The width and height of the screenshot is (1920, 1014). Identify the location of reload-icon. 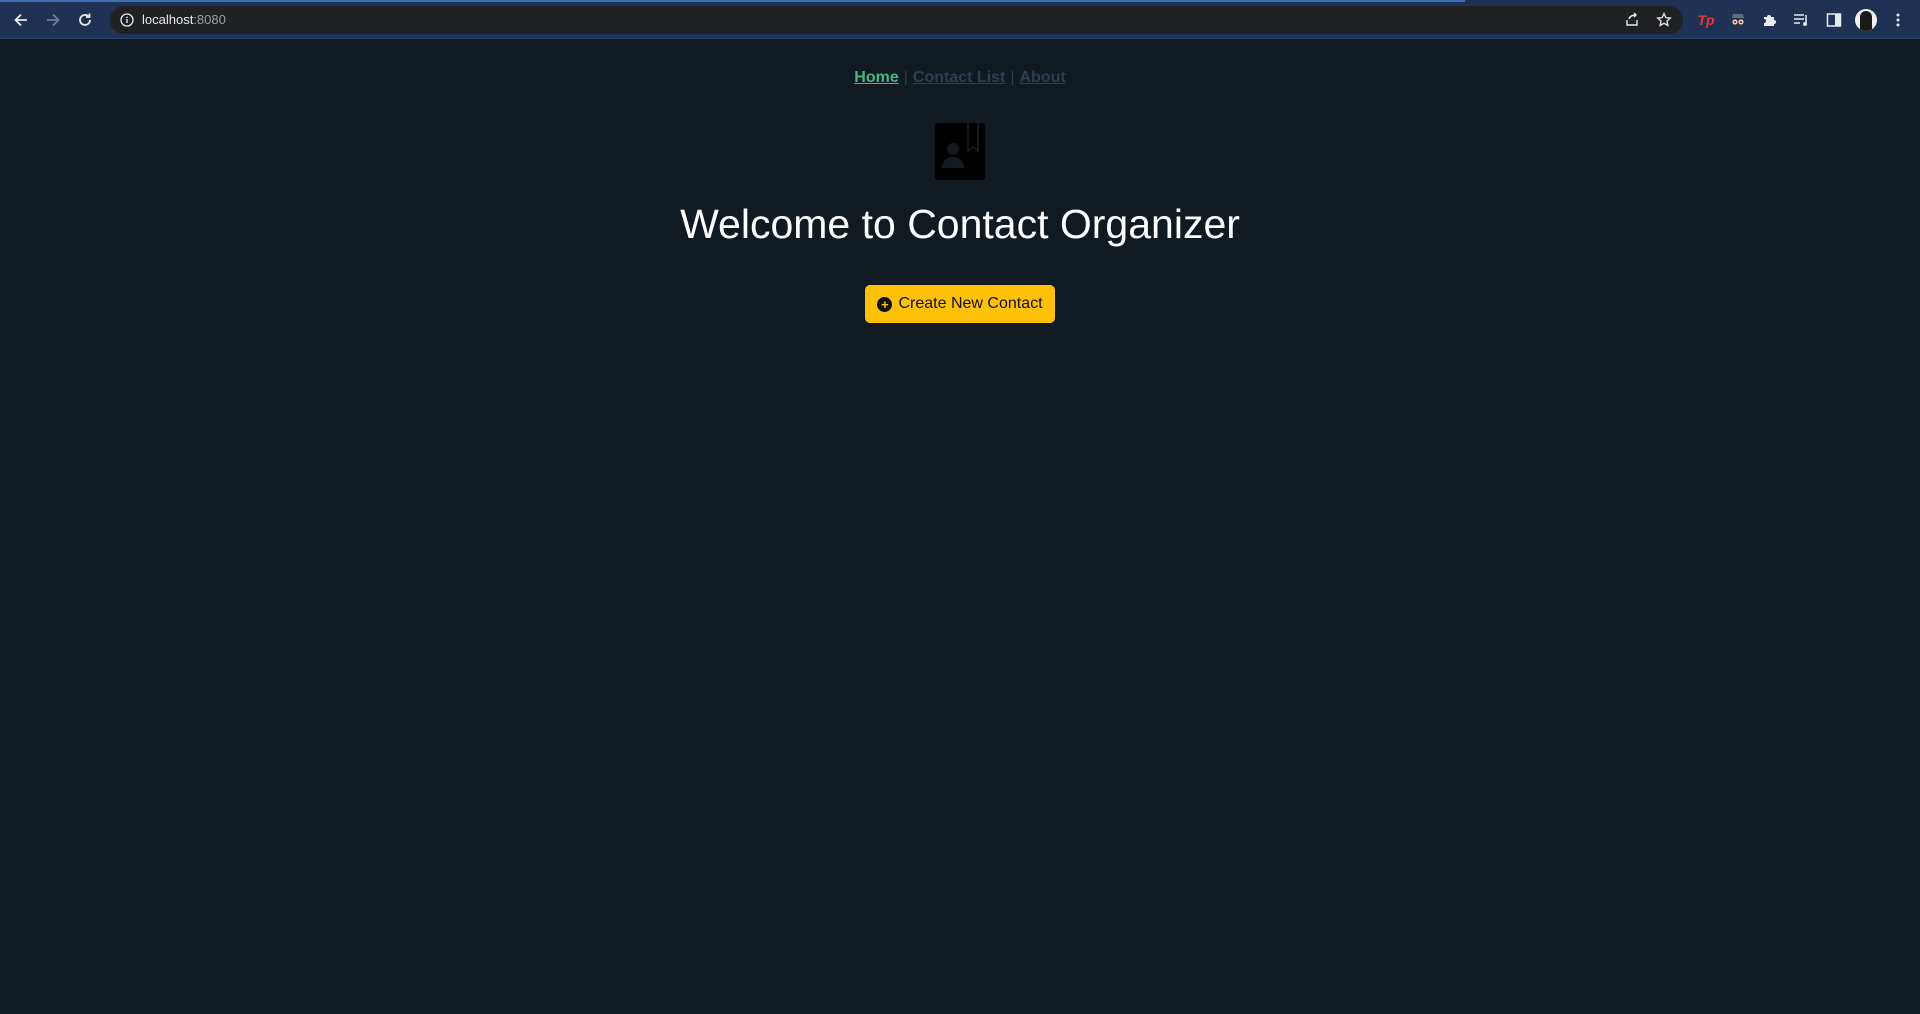
(85, 19).